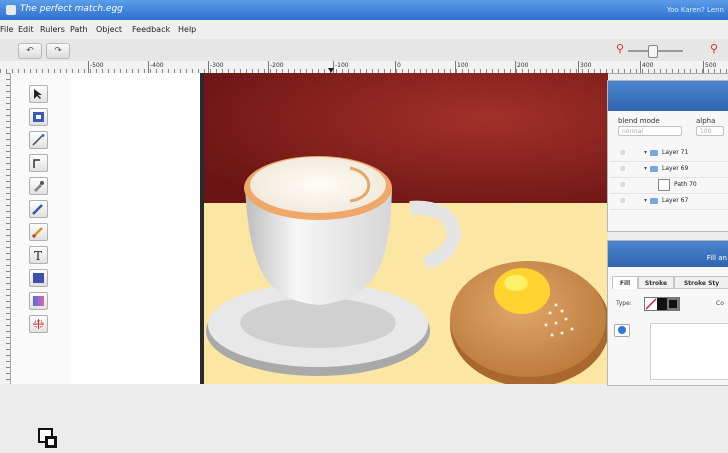 Image resolution: width=728 pixels, height=453 pixels. I want to click on pencil-tool-button, so click(38, 209).